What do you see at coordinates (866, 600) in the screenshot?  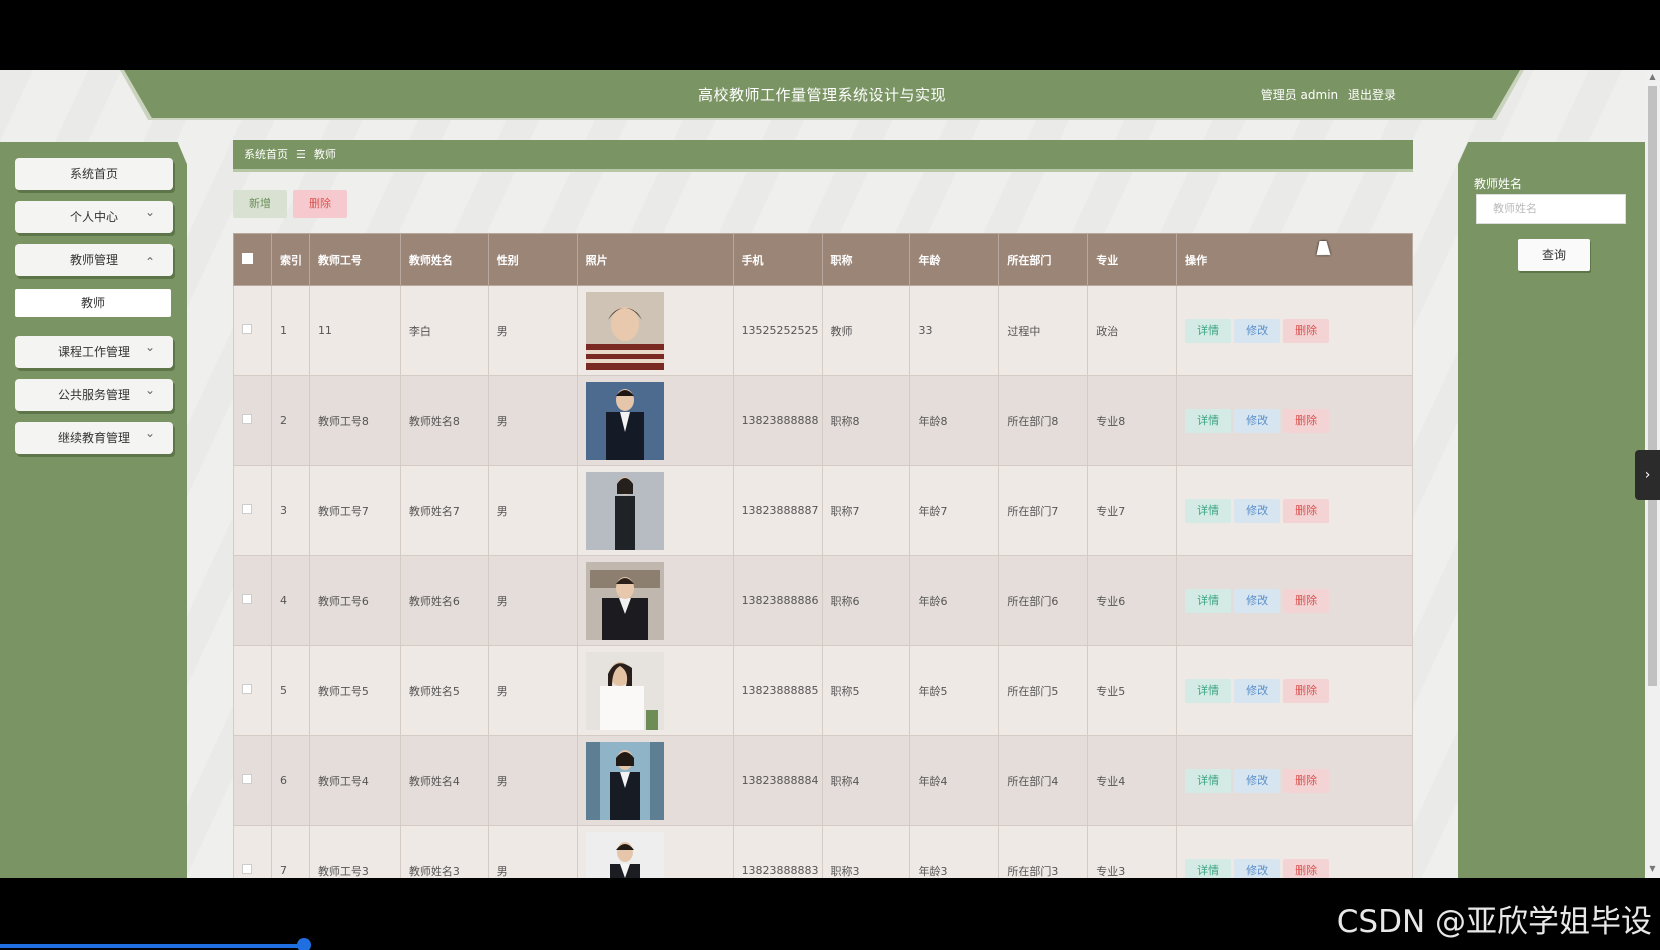 I see `title-cell: 职称6` at bounding box center [866, 600].